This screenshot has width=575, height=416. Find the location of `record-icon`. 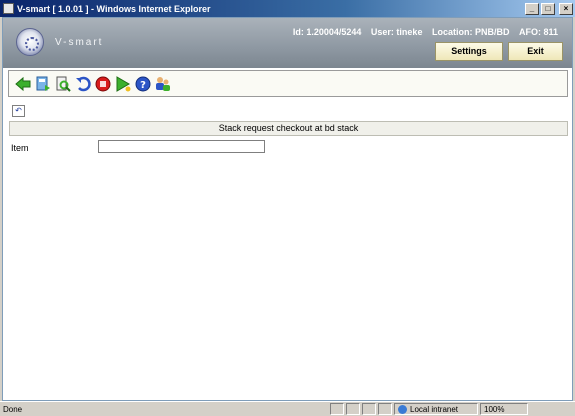

record-icon is located at coordinates (43, 84).